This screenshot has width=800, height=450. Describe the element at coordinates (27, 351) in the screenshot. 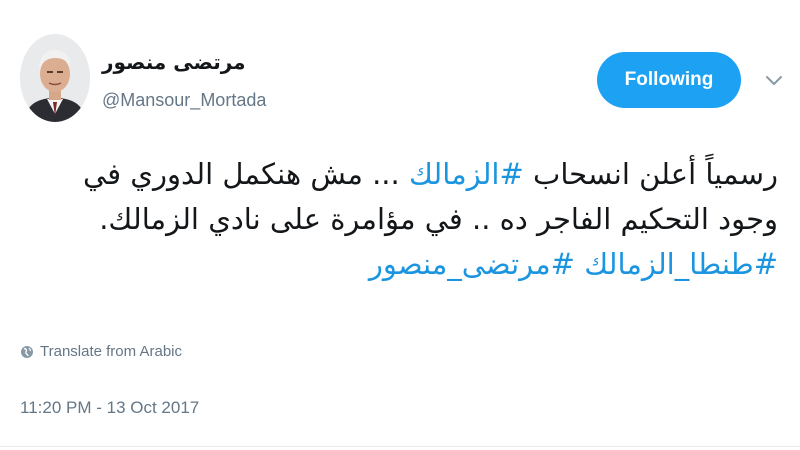

I see `globe-icon` at that location.